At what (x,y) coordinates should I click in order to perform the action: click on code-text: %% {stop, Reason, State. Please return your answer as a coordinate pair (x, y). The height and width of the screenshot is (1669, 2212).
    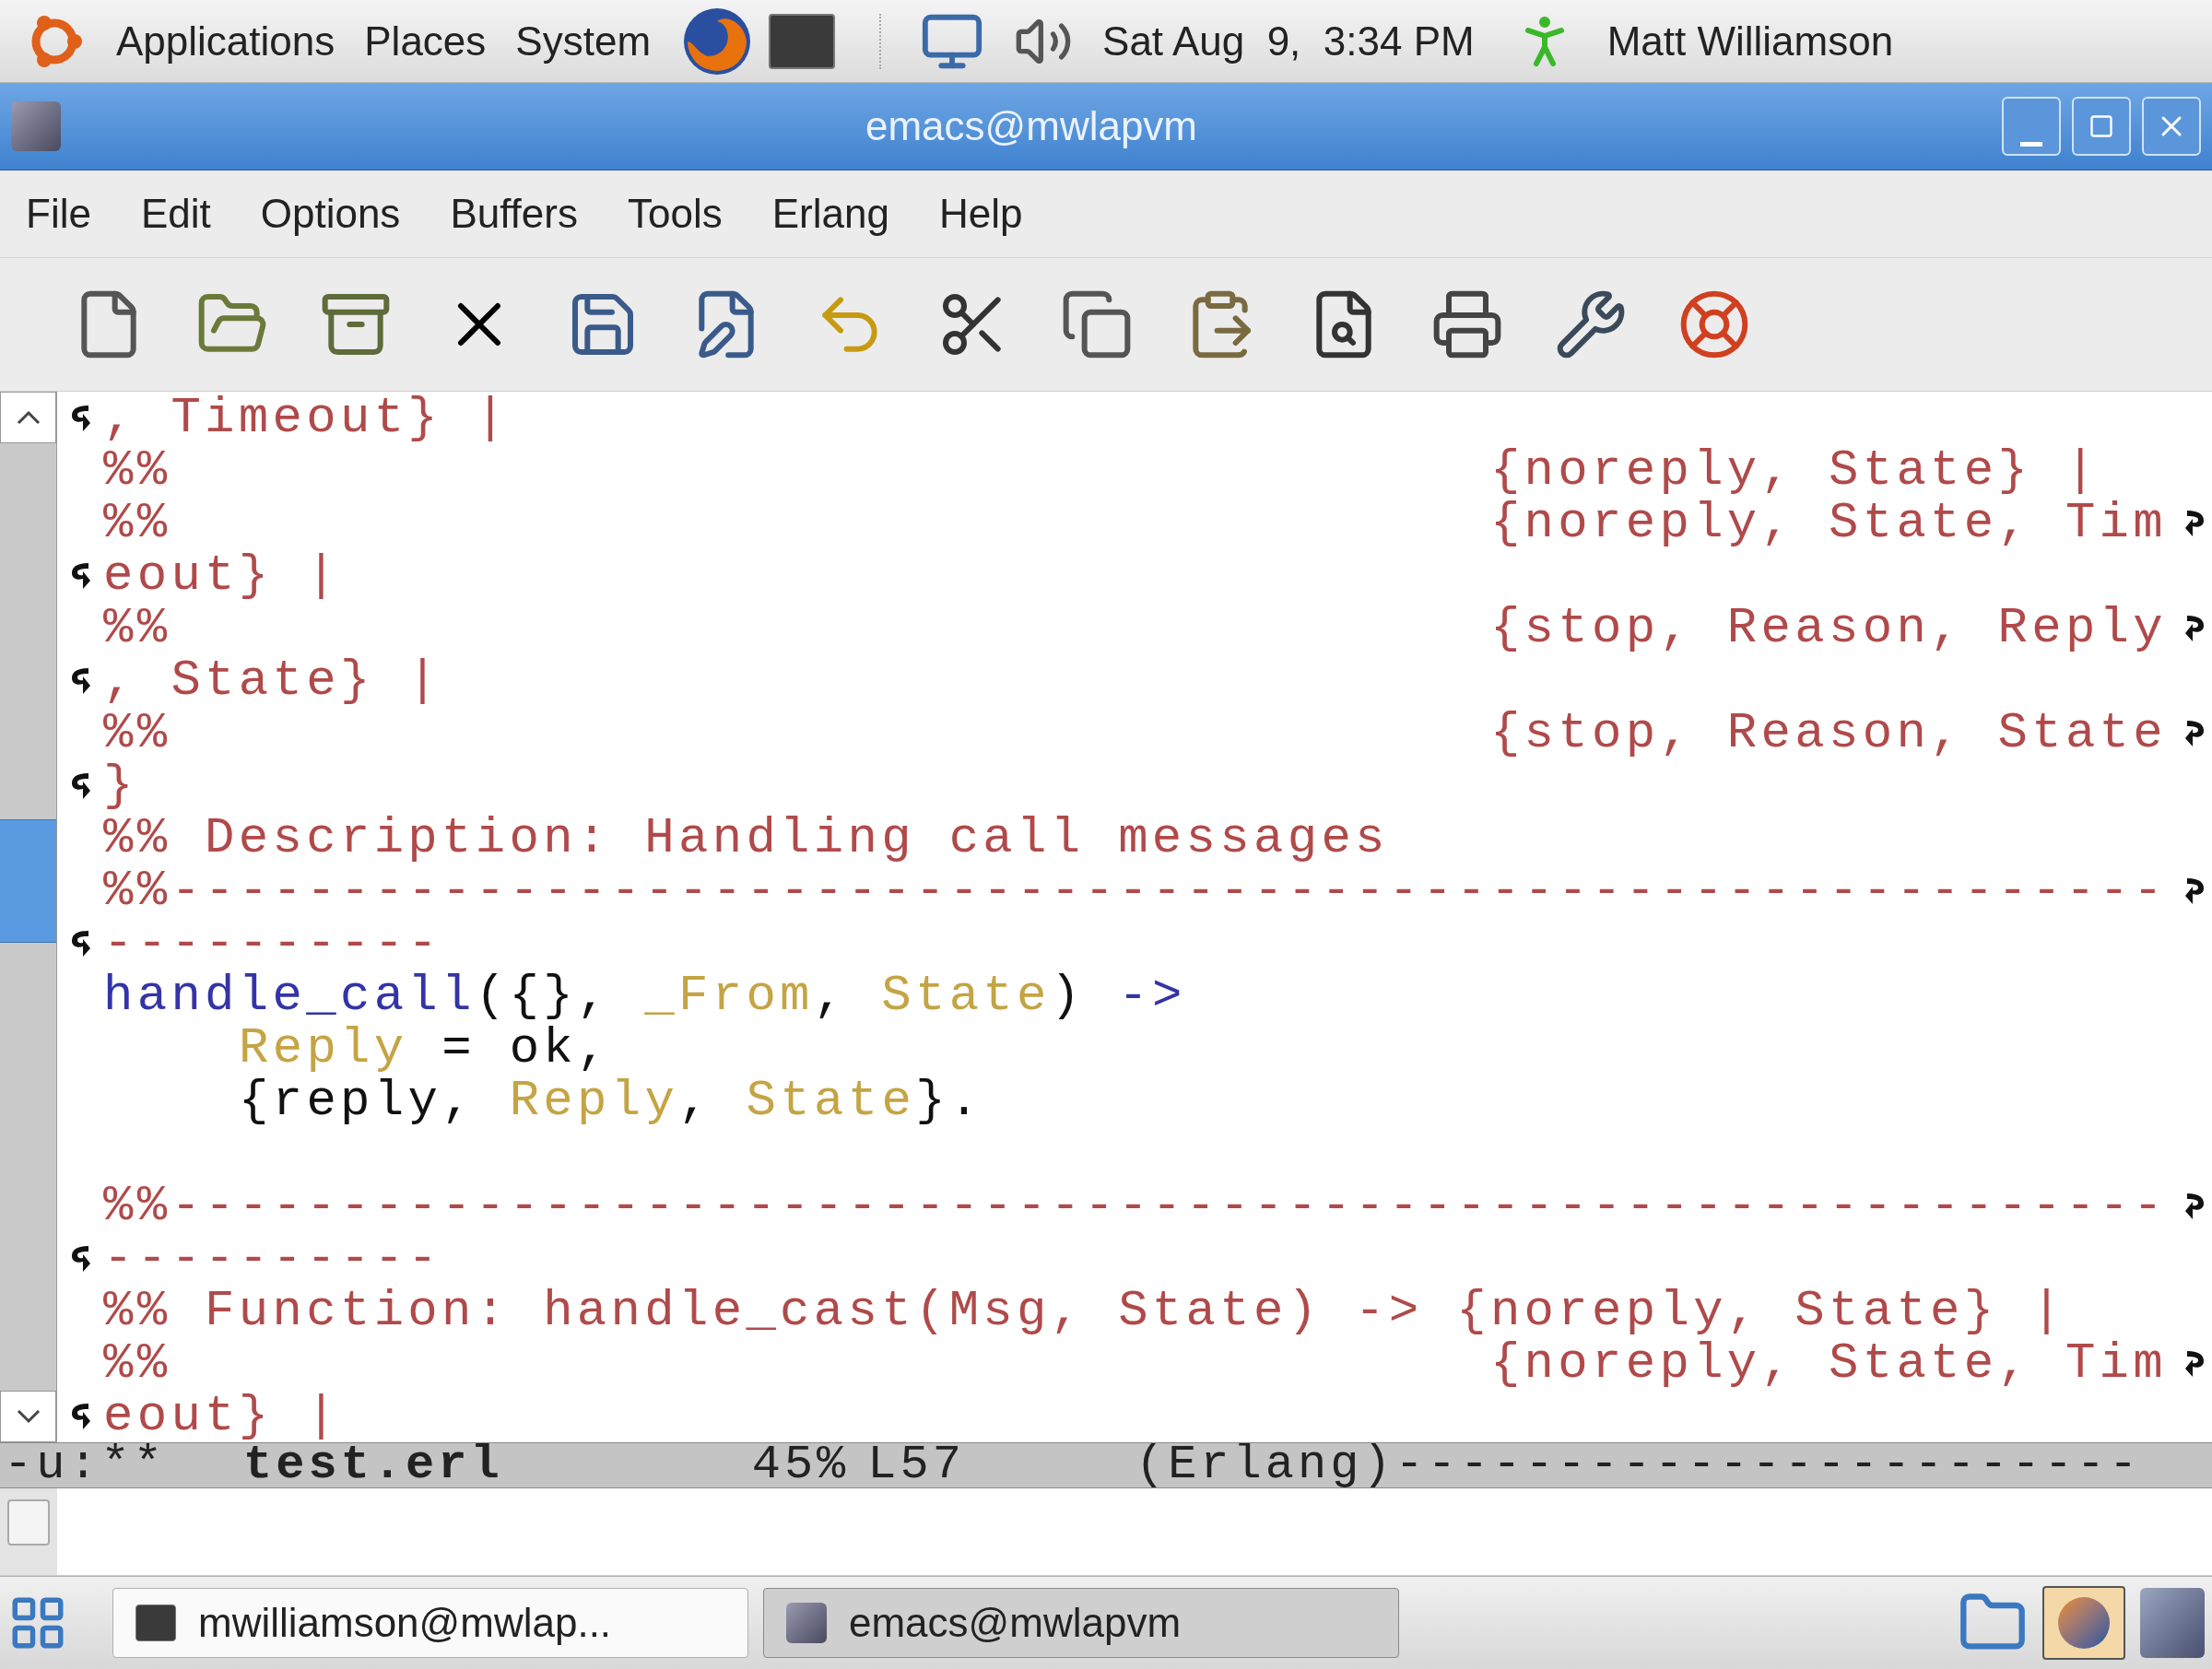
    Looking at the image, I should click on (1135, 733).